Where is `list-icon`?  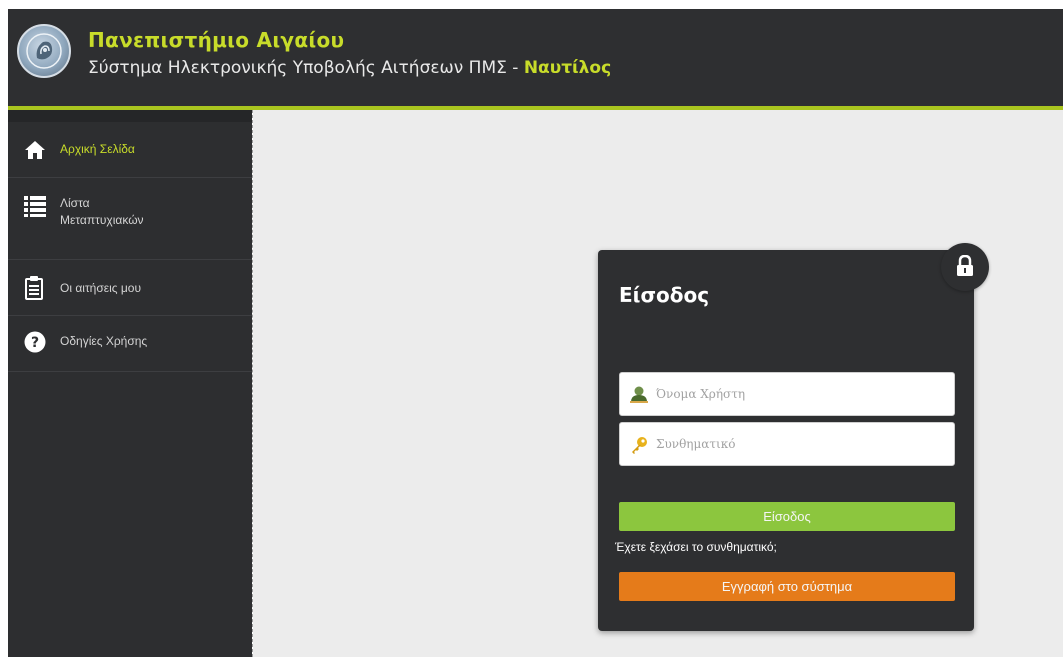 list-icon is located at coordinates (35, 208).